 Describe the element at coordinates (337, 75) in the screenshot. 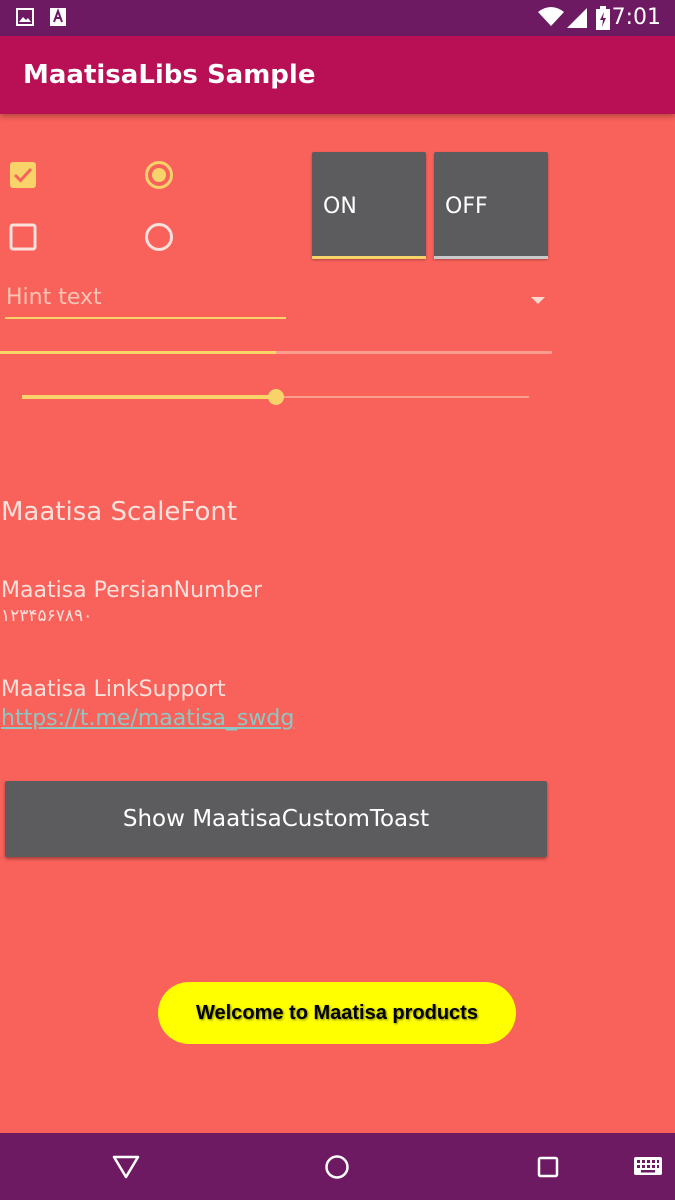

I see `app-bar: MaatisaLibs Sample` at that location.